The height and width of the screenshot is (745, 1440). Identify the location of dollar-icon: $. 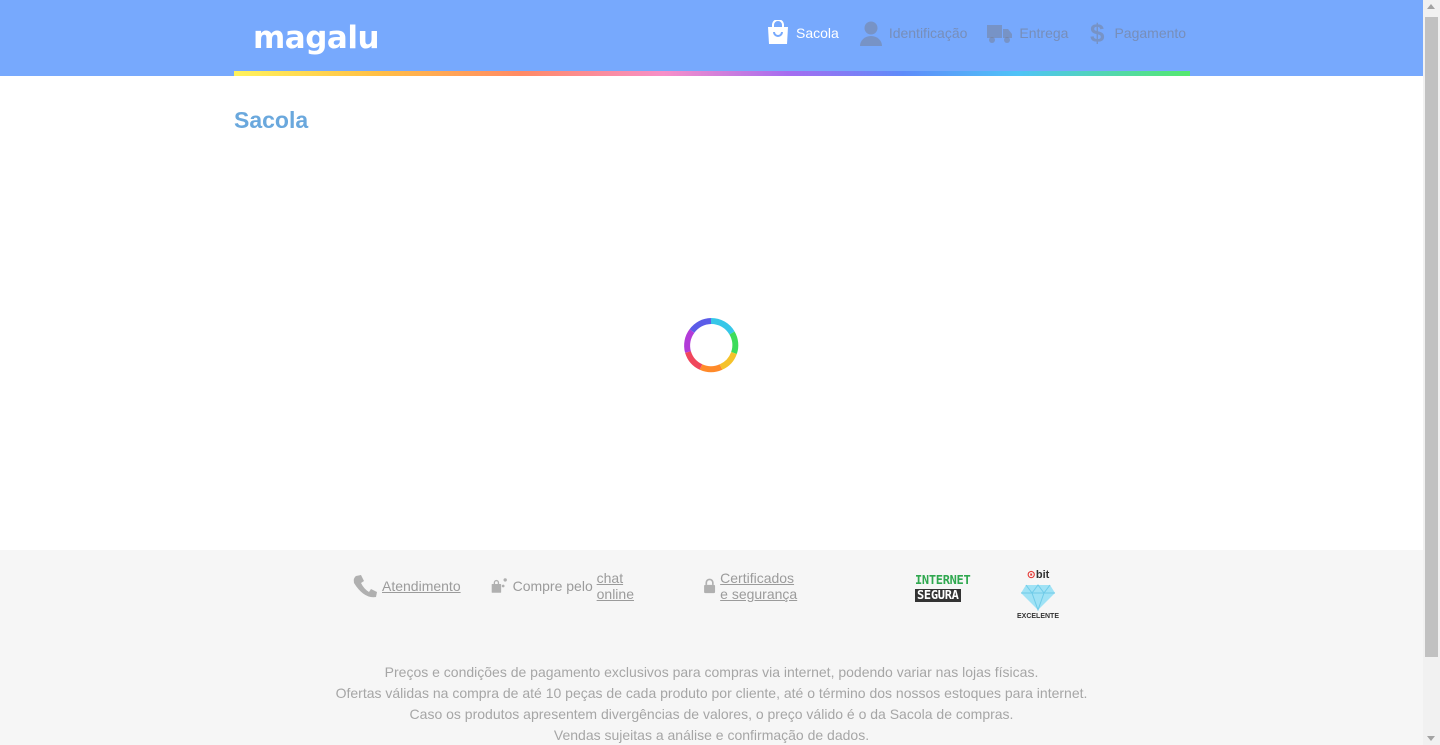
(1097, 33).